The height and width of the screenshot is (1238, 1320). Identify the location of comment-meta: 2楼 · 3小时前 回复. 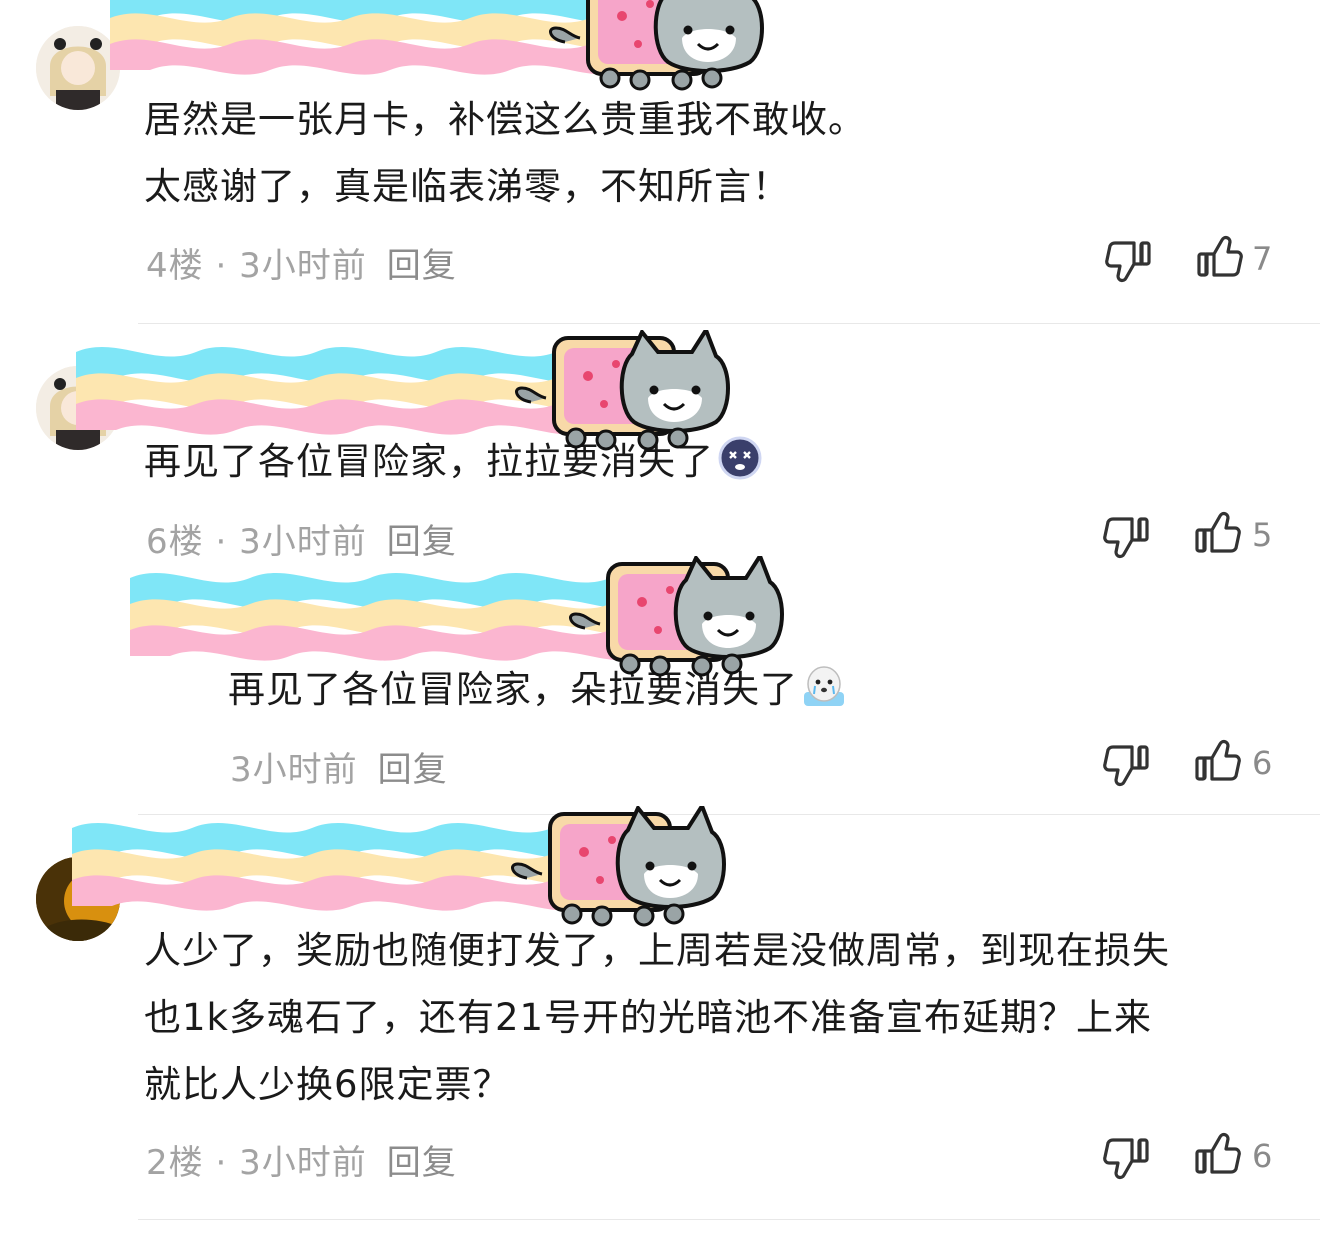
(301, 1159).